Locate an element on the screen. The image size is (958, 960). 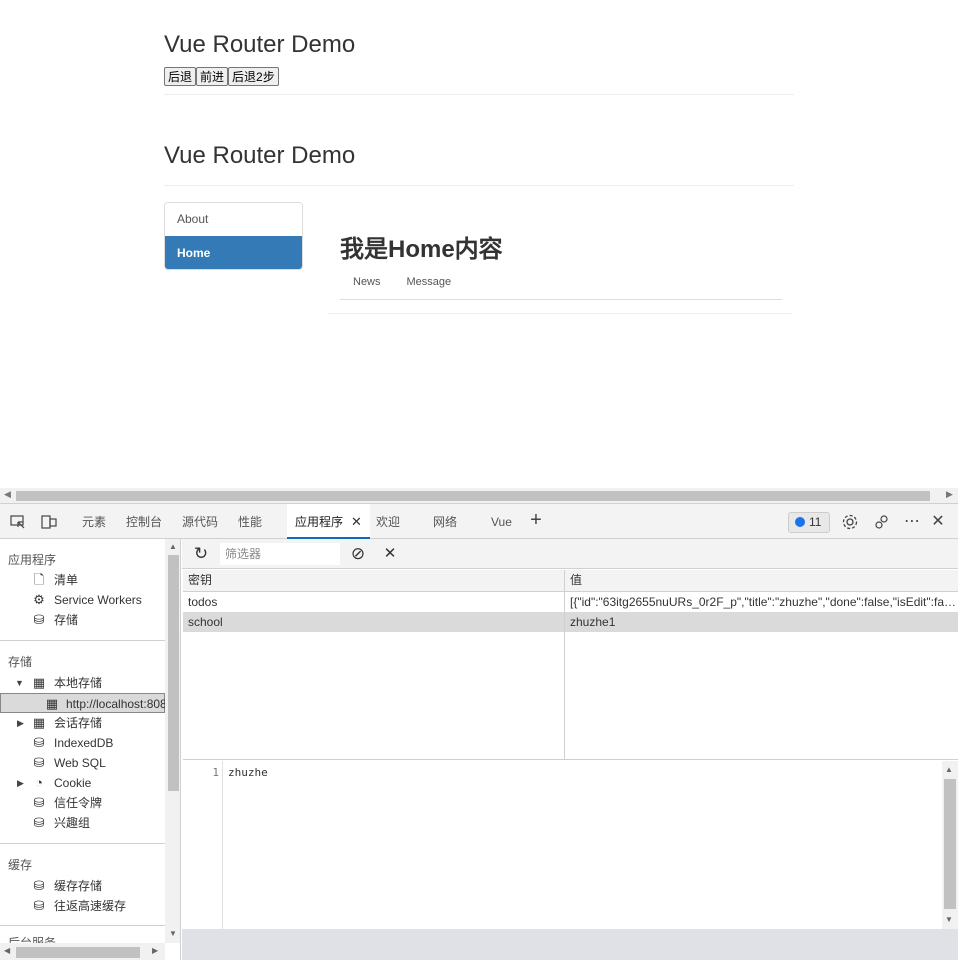
close-devtools-icon: ✕ is located at coordinates (938, 522).